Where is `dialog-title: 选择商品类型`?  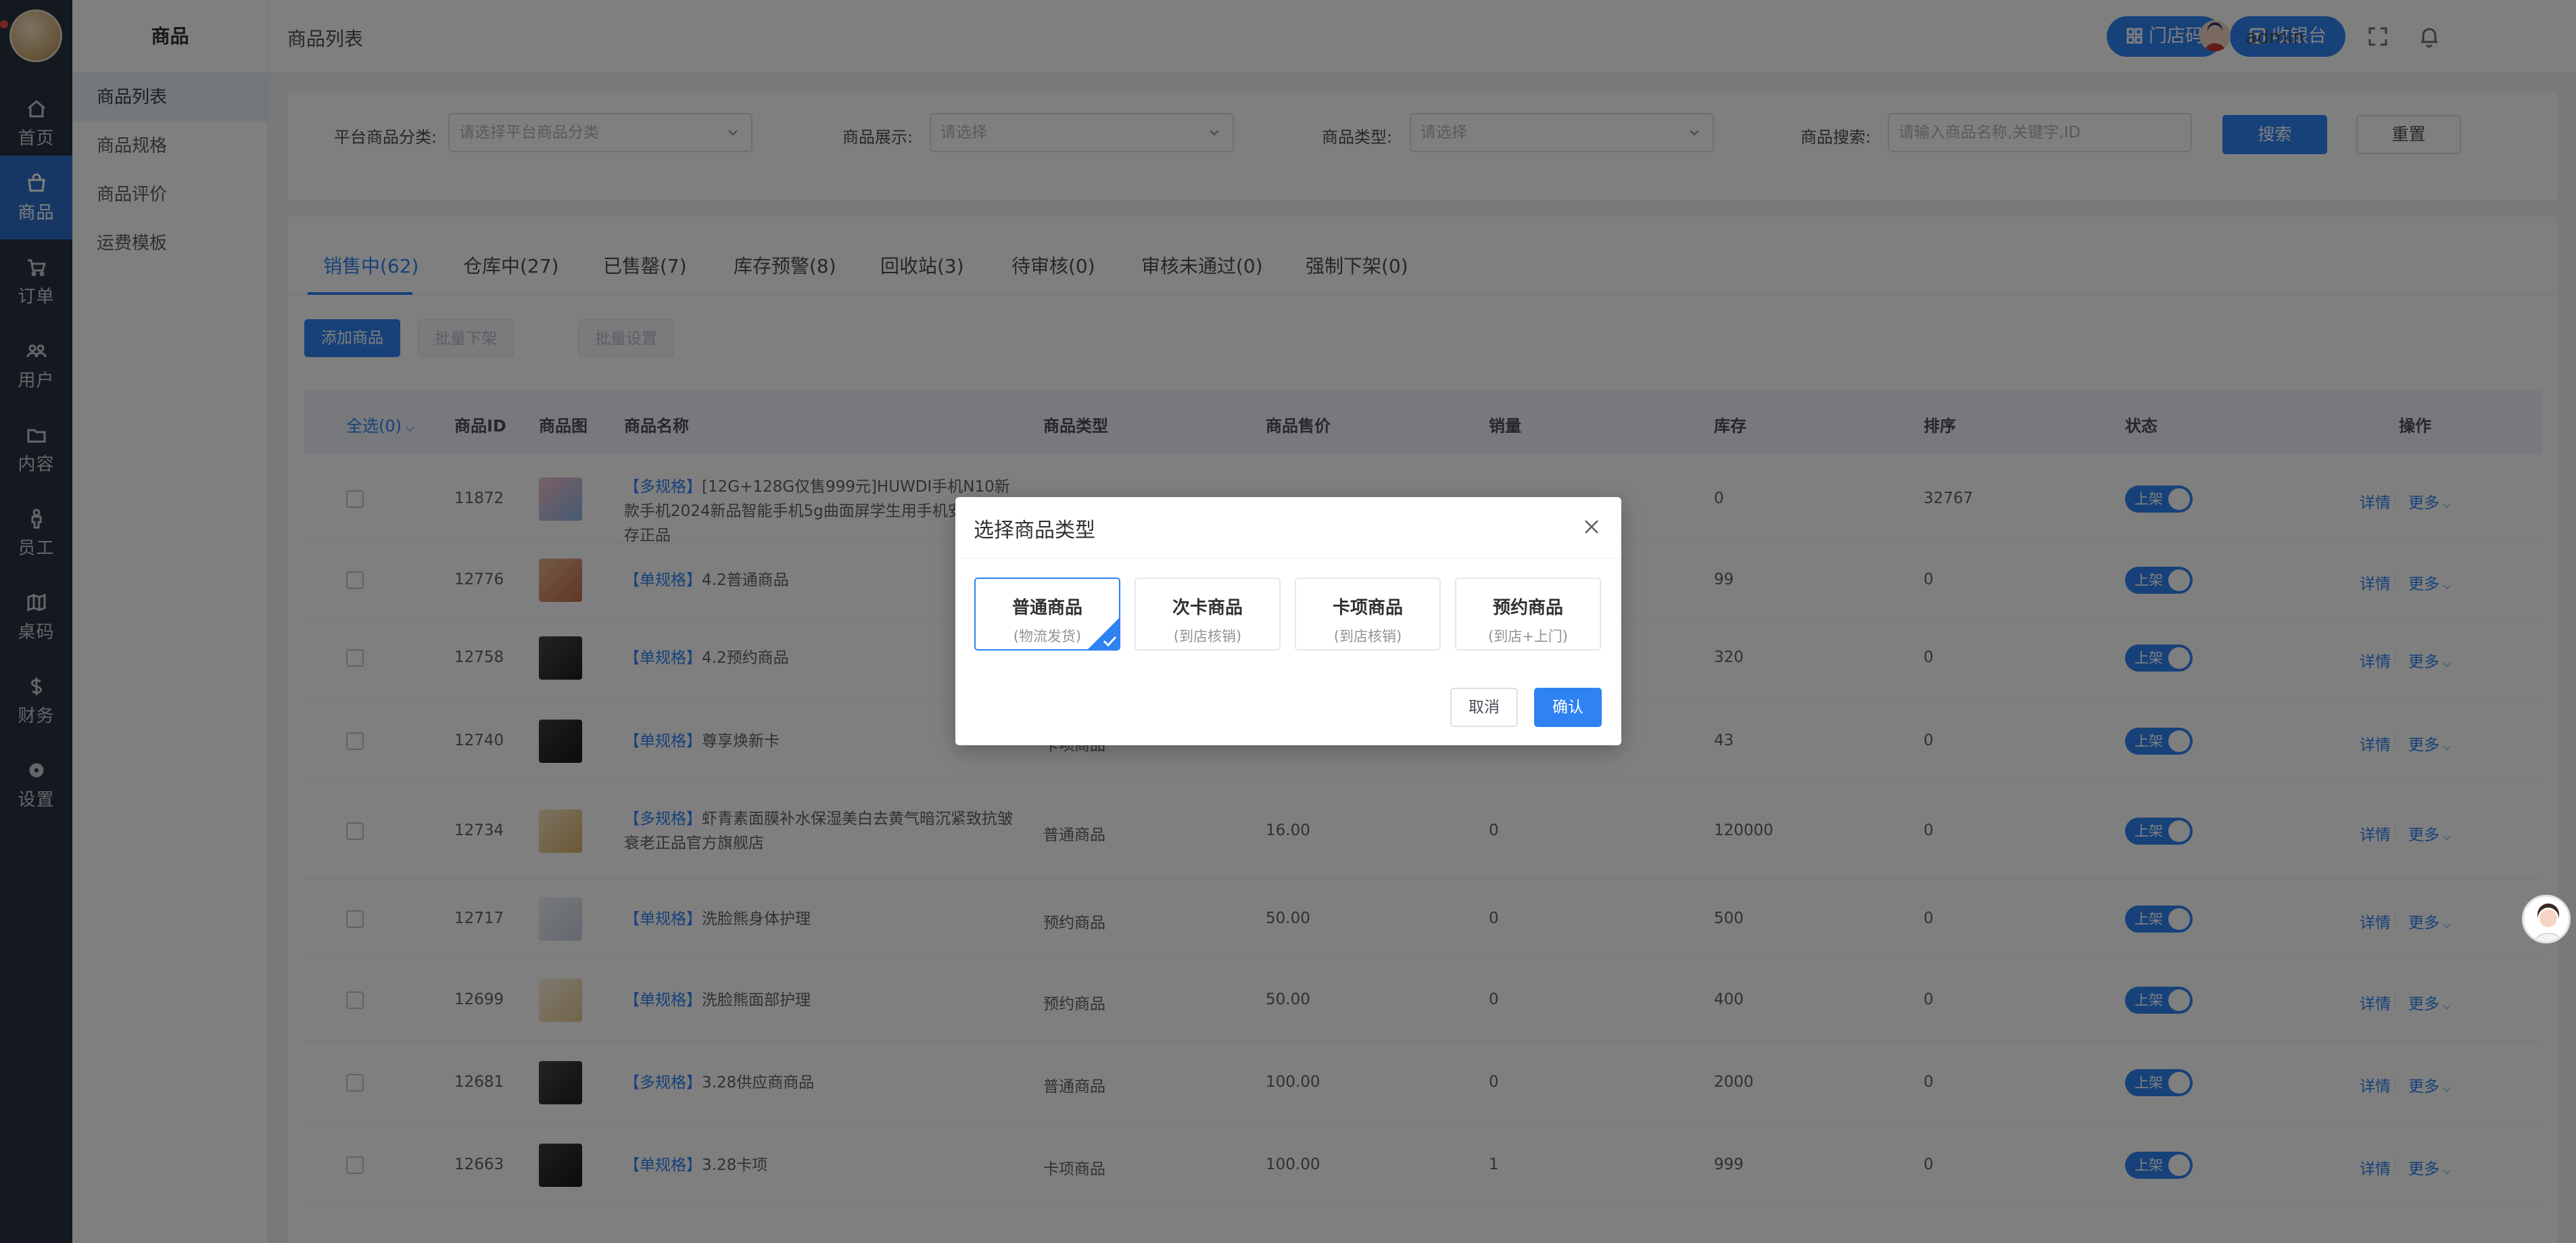 dialog-title: 选择商品类型 is located at coordinates (1034, 531).